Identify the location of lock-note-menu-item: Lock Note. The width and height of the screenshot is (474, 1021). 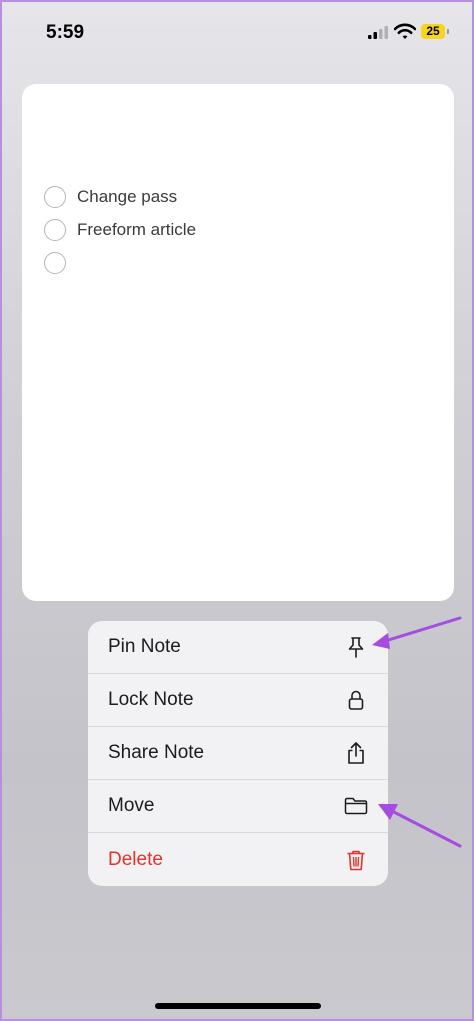
(238, 700).